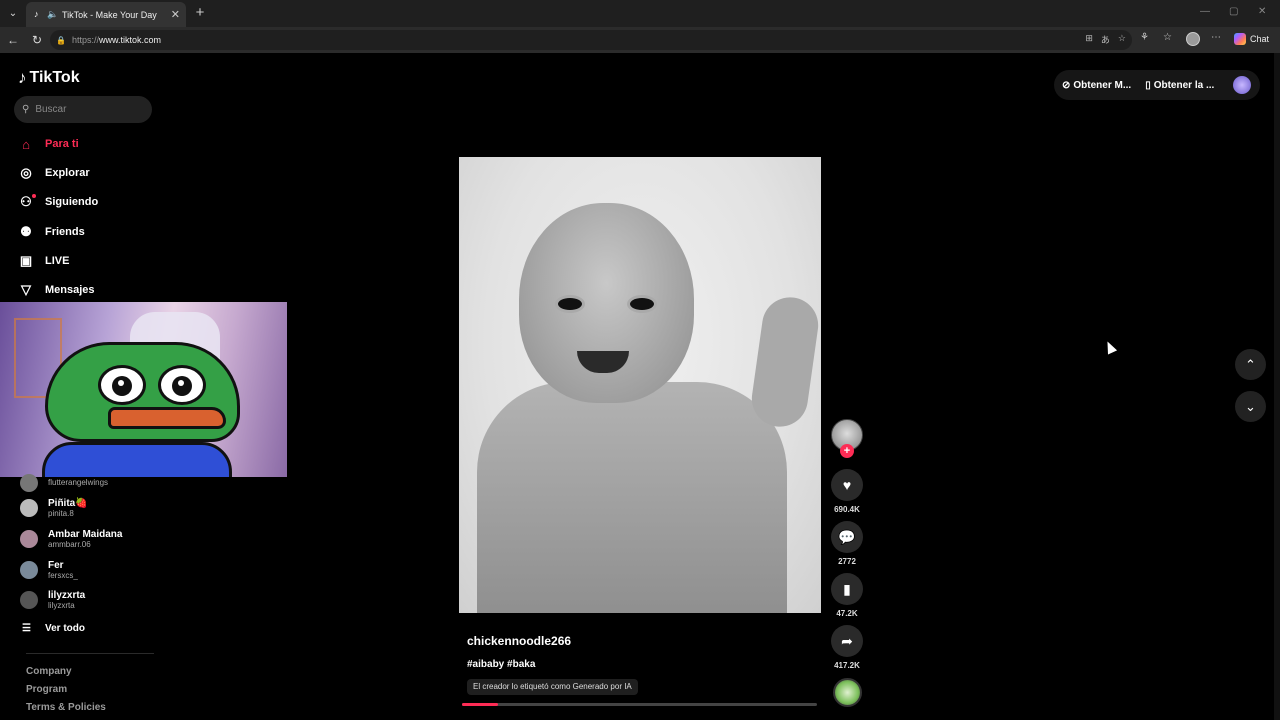 This screenshot has width=1280, height=720. What do you see at coordinates (66, 707) in the screenshot?
I see `footer-link-terms: Terms & Policies` at bounding box center [66, 707].